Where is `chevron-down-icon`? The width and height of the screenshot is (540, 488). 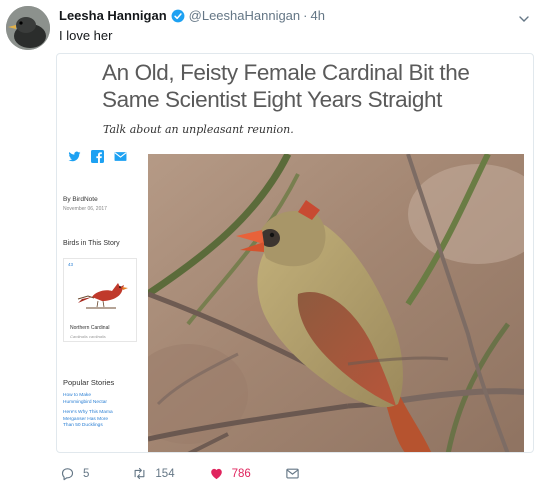 chevron-down-icon is located at coordinates (524, 18).